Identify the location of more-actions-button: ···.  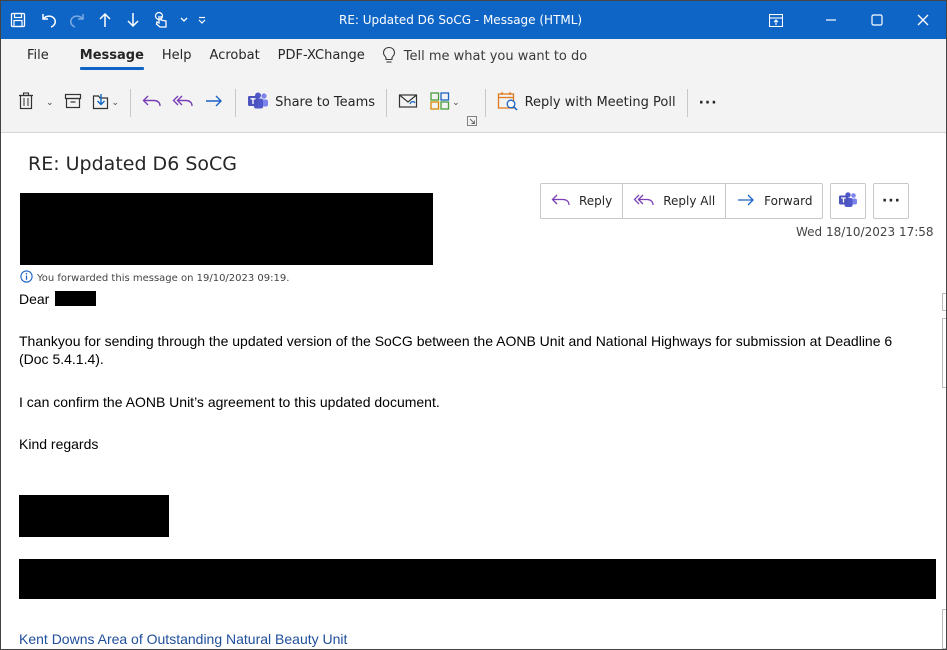
(891, 201).